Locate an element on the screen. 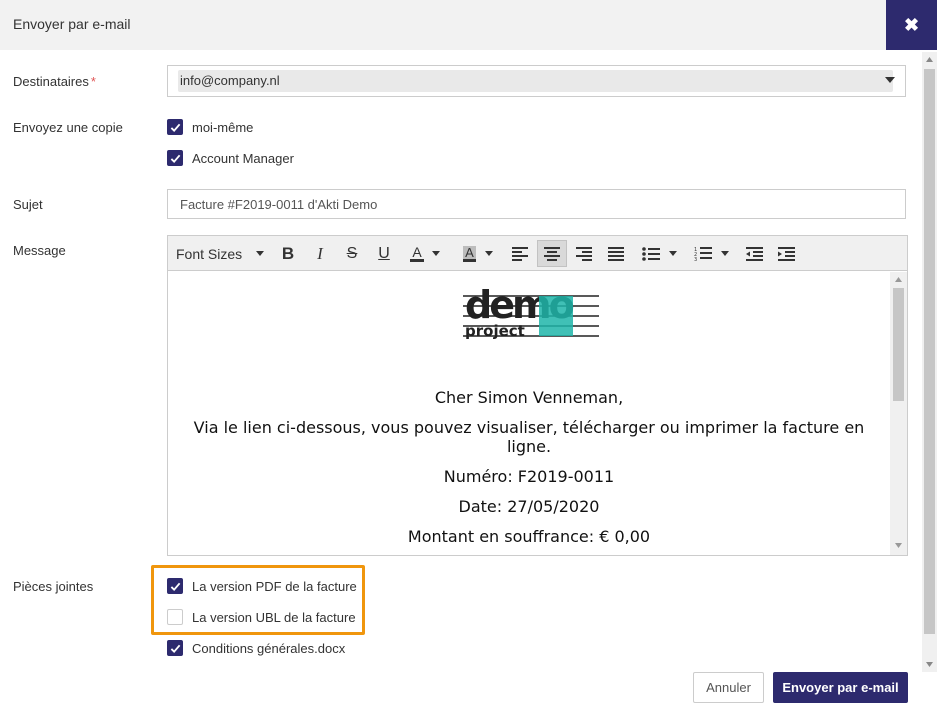 The height and width of the screenshot is (717, 937). italic-icon: I is located at coordinates (320, 253).